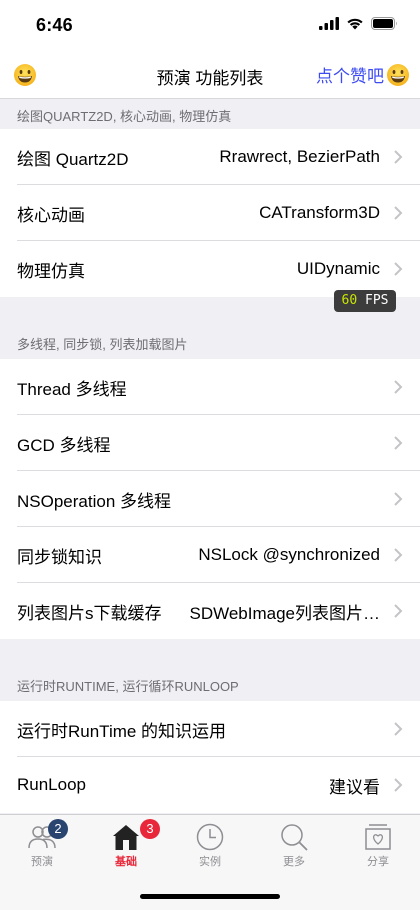 This screenshot has height=910, width=420. What do you see at coordinates (299, 156) in the screenshot?
I see `row-detail: Rrawrect, BezierPath` at bounding box center [299, 156].